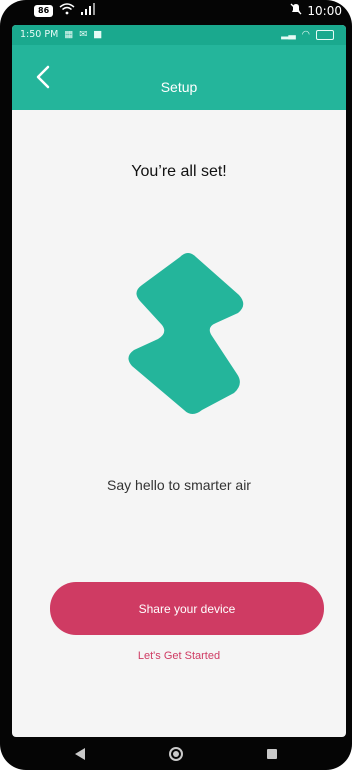 This screenshot has width=352, height=770. Describe the element at coordinates (296, 10) in the screenshot. I see `alarm-off-icon` at that location.